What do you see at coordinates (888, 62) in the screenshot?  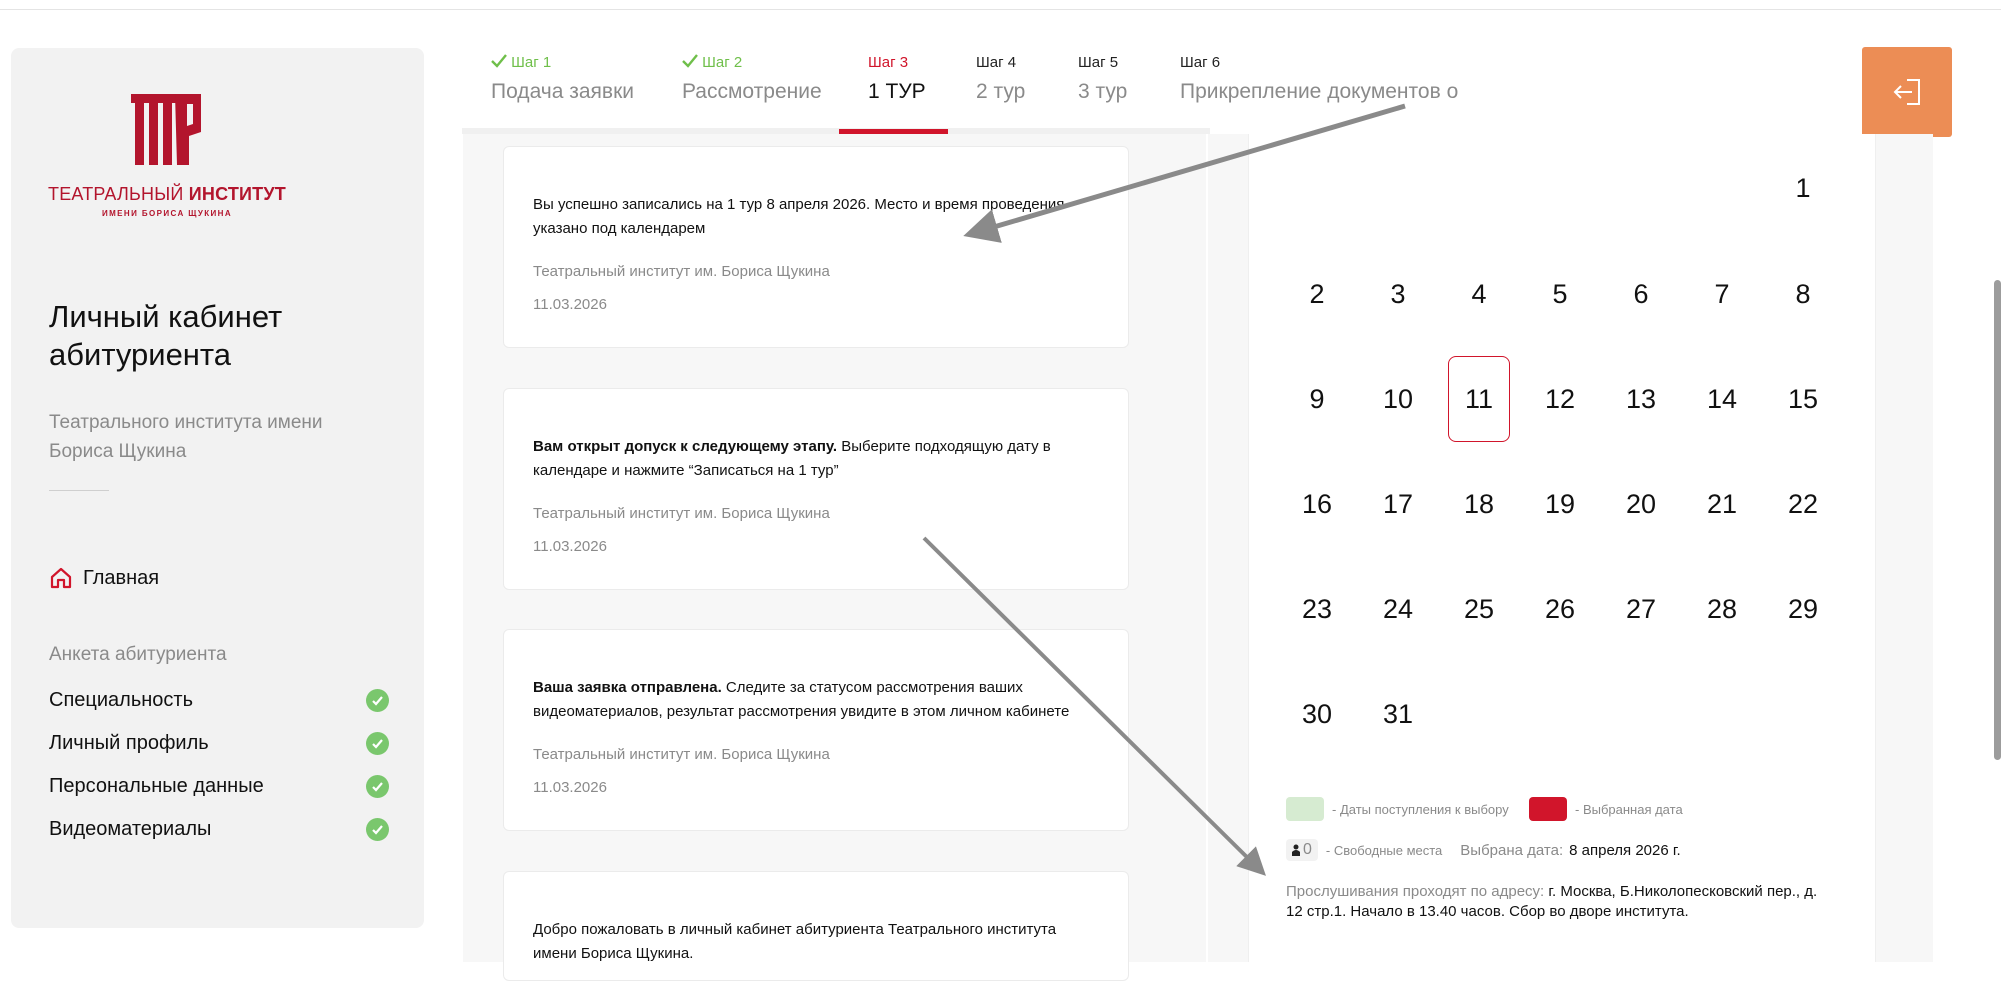 I see `step-number: Шаг 3` at bounding box center [888, 62].